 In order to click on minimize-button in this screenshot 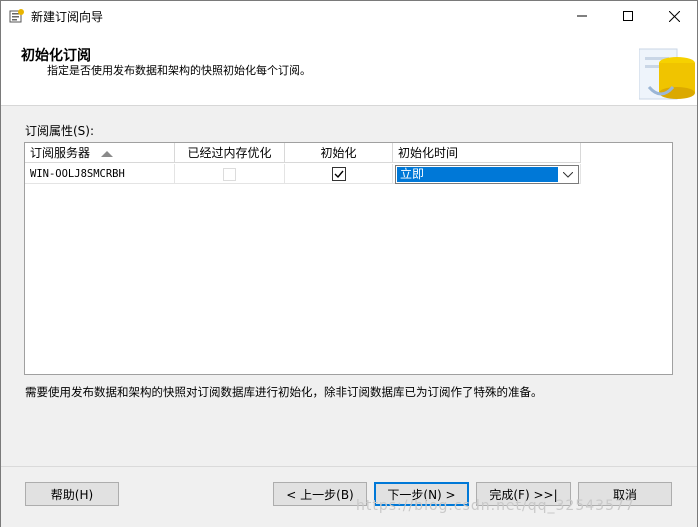, I will do `click(582, 16)`.